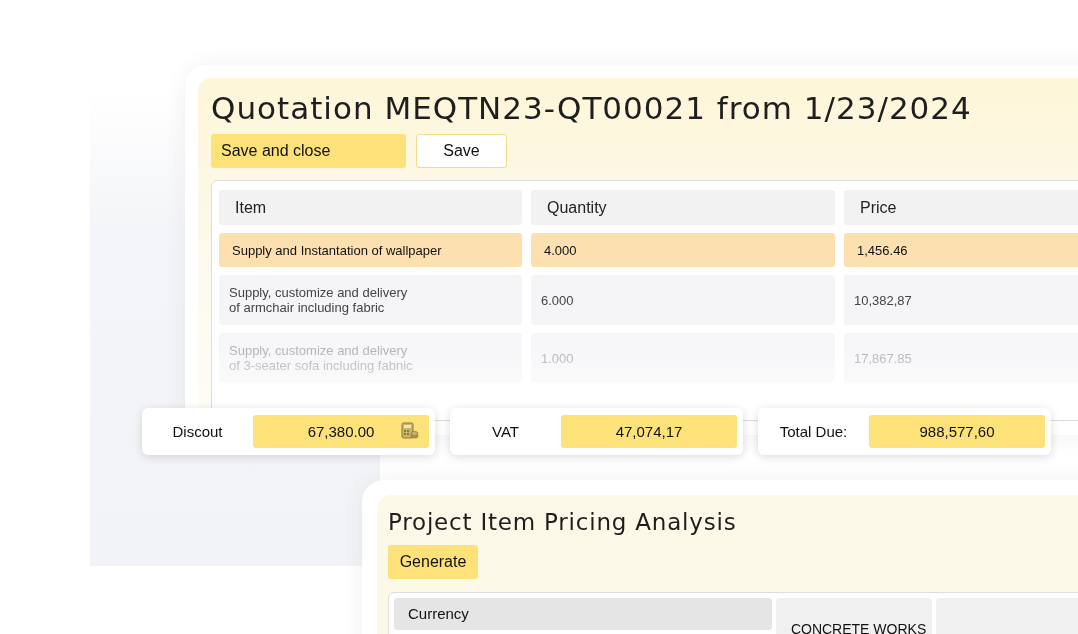 The height and width of the screenshot is (634, 1078). Describe the element at coordinates (433, 562) in the screenshot. I see `generate-button: Generate` at that location.